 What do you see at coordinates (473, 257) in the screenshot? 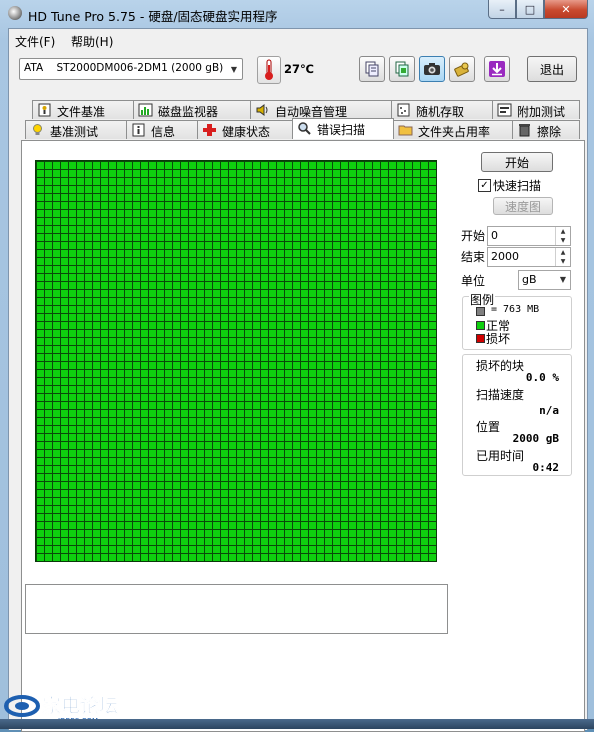
I see `end-label: 结束` at bounding box center [473, 257].